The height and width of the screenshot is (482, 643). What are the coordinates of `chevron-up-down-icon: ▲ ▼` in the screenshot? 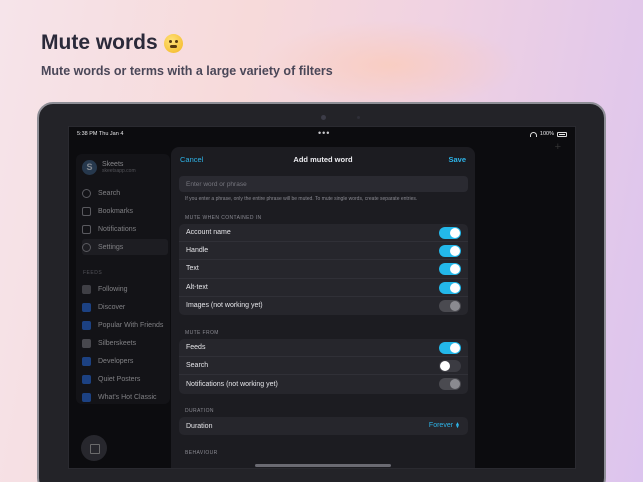 It's located at (457, 425).